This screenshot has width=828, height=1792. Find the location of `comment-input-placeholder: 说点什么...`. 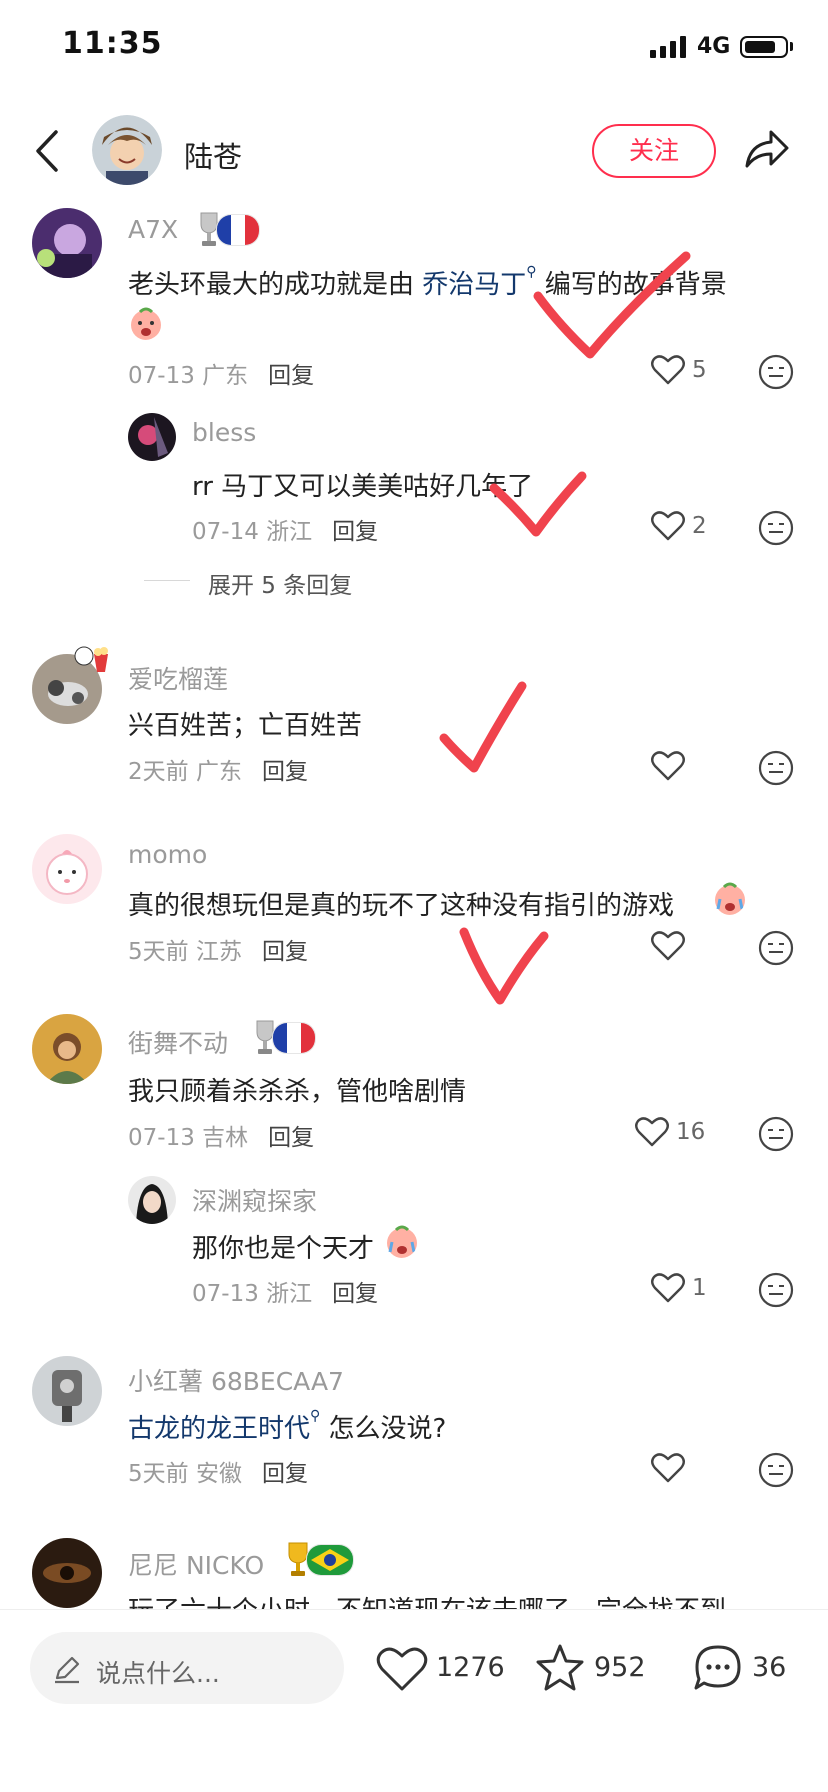

comment-input-placeholder: 说点什么... is located at coordinates (158, 1672).